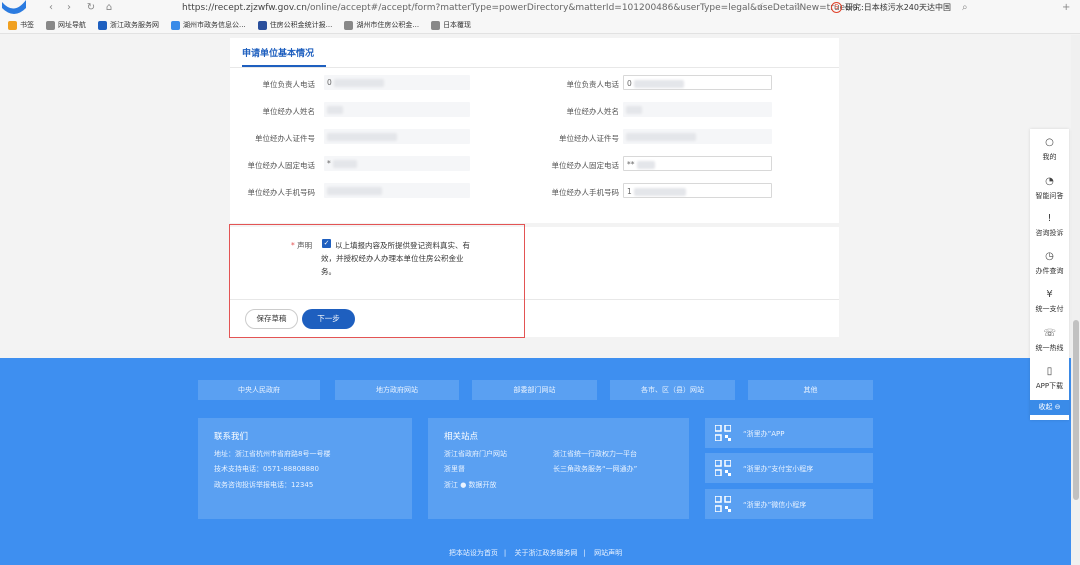 The width and height of the screenshot is (1080, 565). Describe the element at coordinates (836, 7) in the screenshot. I see `search-engine-icon: S` at that location.